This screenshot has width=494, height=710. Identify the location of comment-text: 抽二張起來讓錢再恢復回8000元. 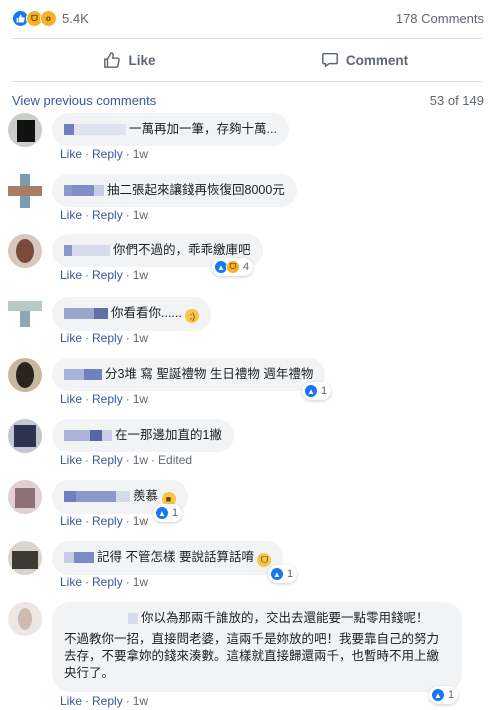
(196, 190).